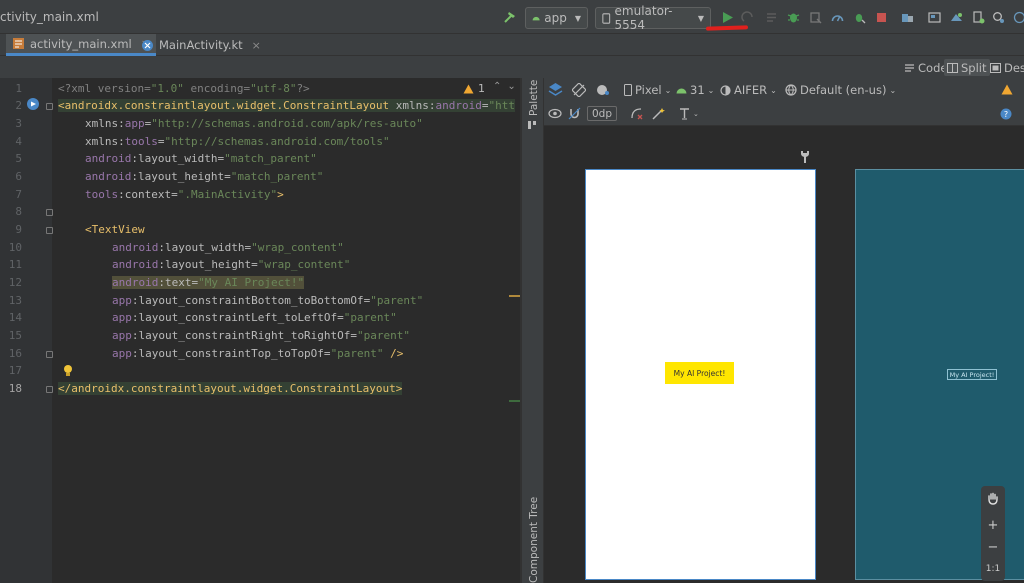 This screenshot has height=583, width=1024. Describe the element at coordinates (907, 17) in the screenshot. I see `project-structure-icon` at that location.